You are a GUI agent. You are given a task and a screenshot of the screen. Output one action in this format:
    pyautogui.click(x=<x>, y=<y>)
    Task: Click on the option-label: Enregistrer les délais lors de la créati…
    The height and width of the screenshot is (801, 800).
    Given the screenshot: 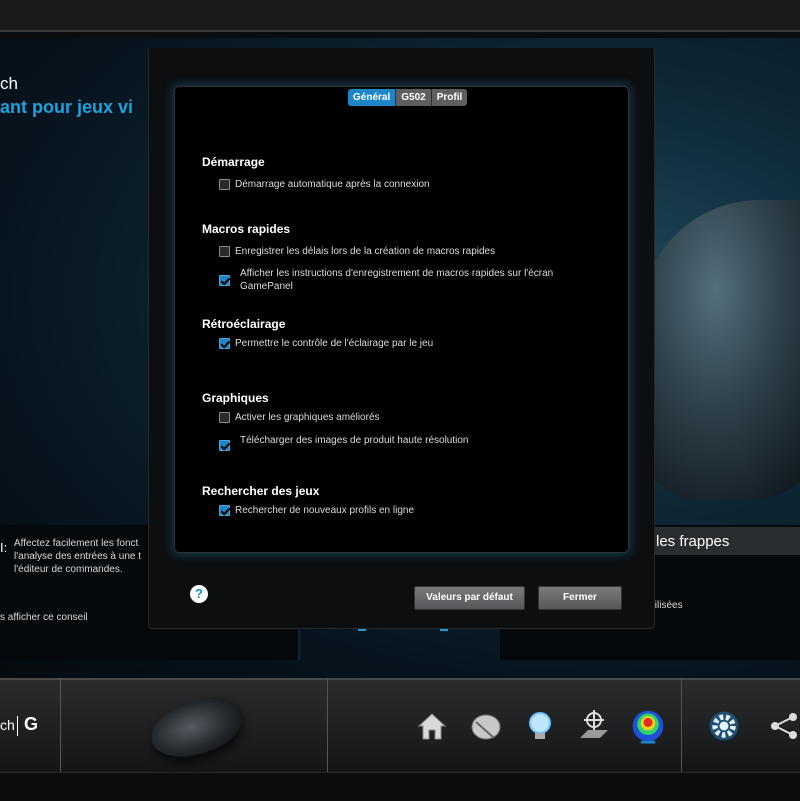 What is the action you would take?
    pyautogui.click(x=365, y=251)
    